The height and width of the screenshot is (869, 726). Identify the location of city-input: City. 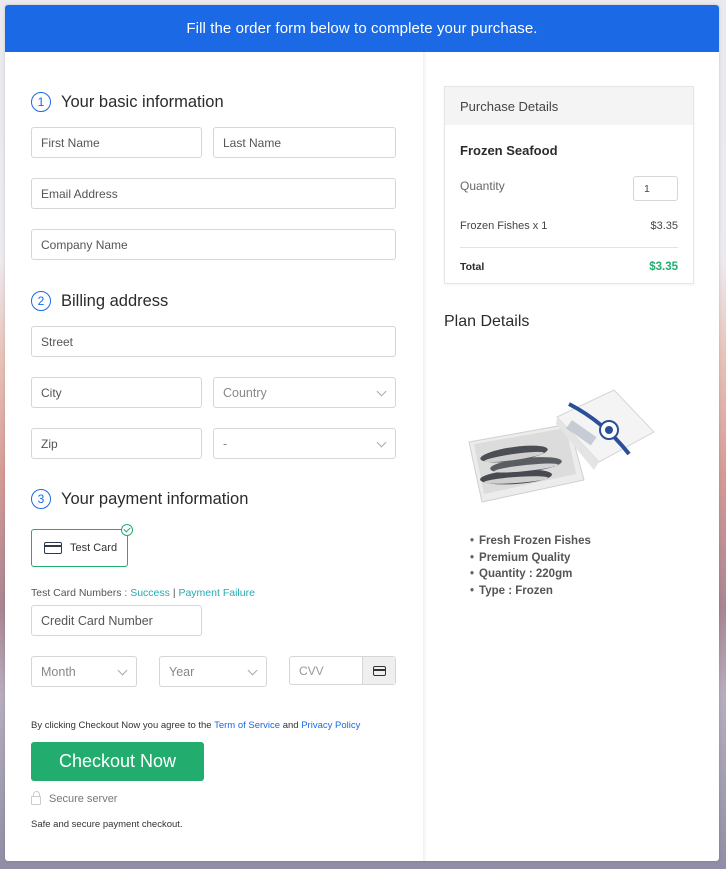
(116, 392).